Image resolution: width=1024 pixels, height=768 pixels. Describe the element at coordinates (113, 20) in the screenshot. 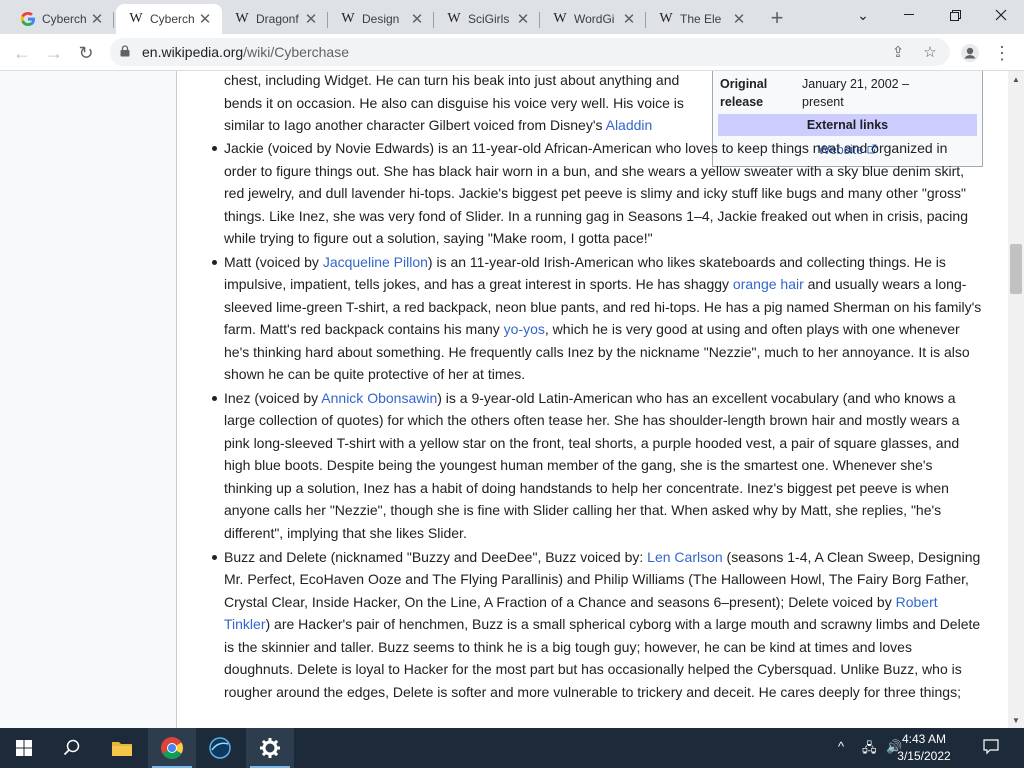

I see `tab-divider` at that location.